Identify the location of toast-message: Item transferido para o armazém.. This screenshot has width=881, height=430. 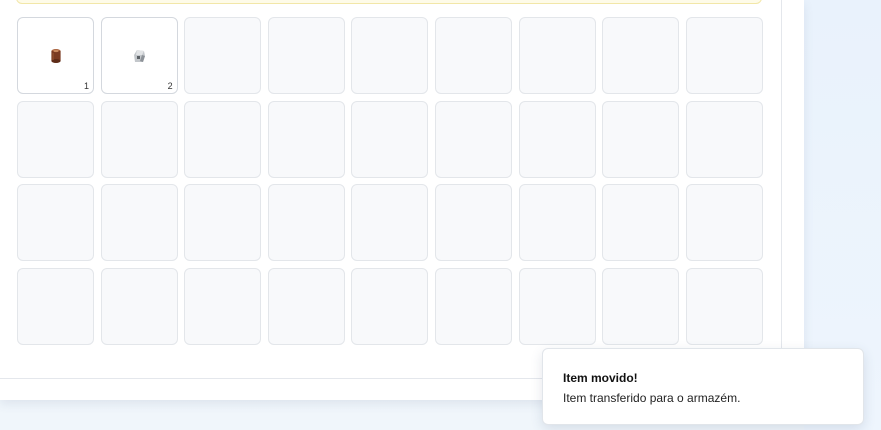
(652, 398).